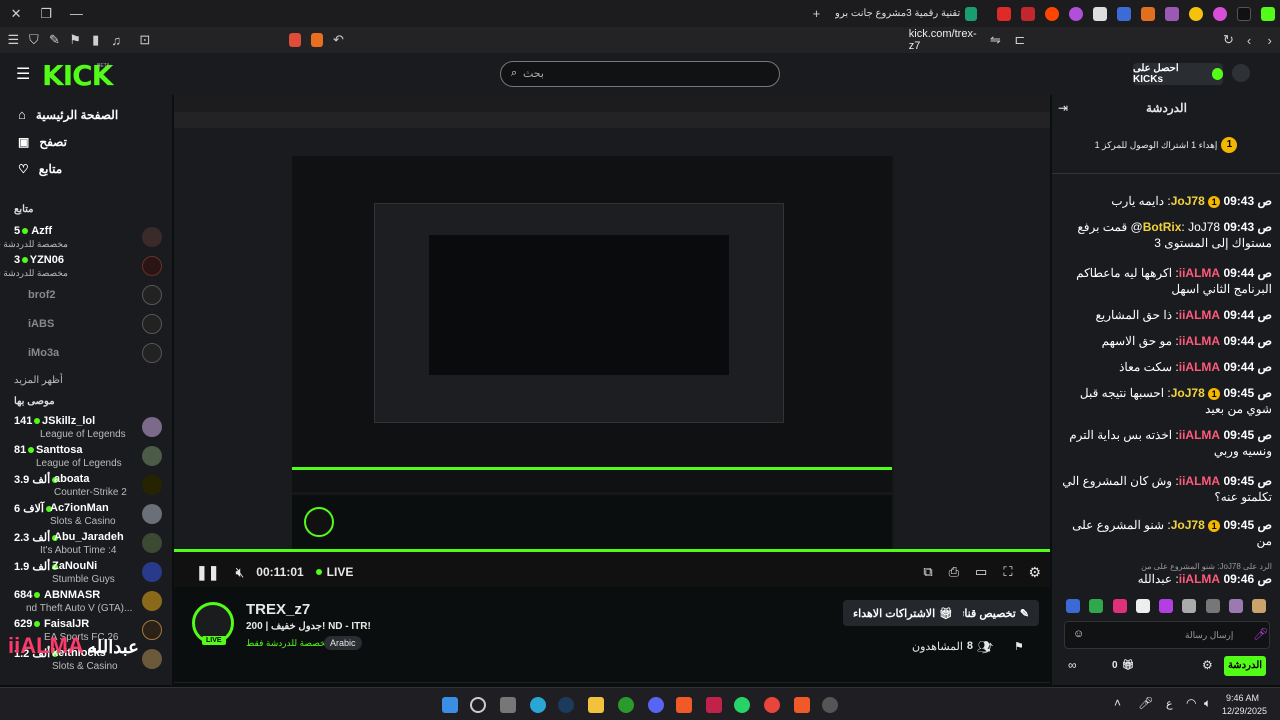 This screenshot has width=1280, height=720. What do you see at coordinates (1191, 703) in the screenshot?
I see `wifi-icon: ◠` at bounding box center [1191, 703].